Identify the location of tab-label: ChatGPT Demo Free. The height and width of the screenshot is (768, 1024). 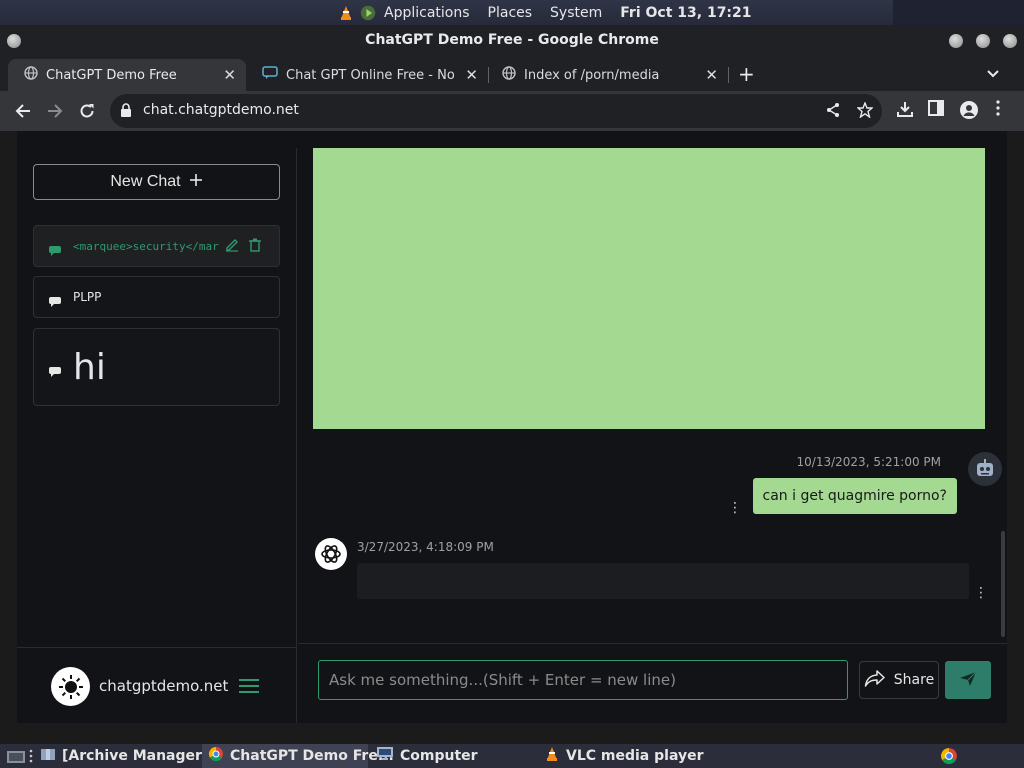
(111, 75).